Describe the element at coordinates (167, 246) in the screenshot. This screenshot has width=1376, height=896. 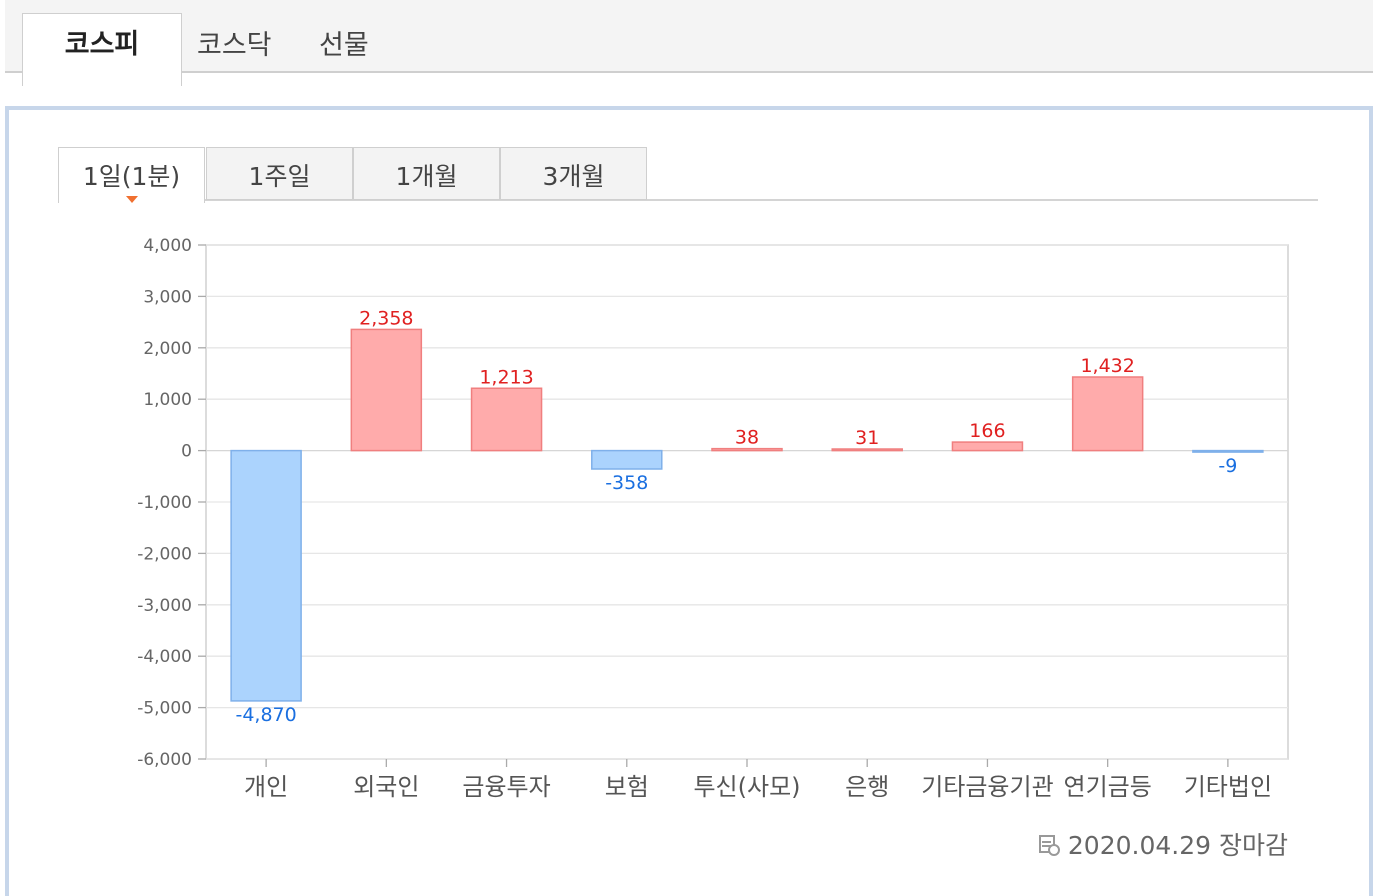
I see `y-tick-label: 4,000` at that location.